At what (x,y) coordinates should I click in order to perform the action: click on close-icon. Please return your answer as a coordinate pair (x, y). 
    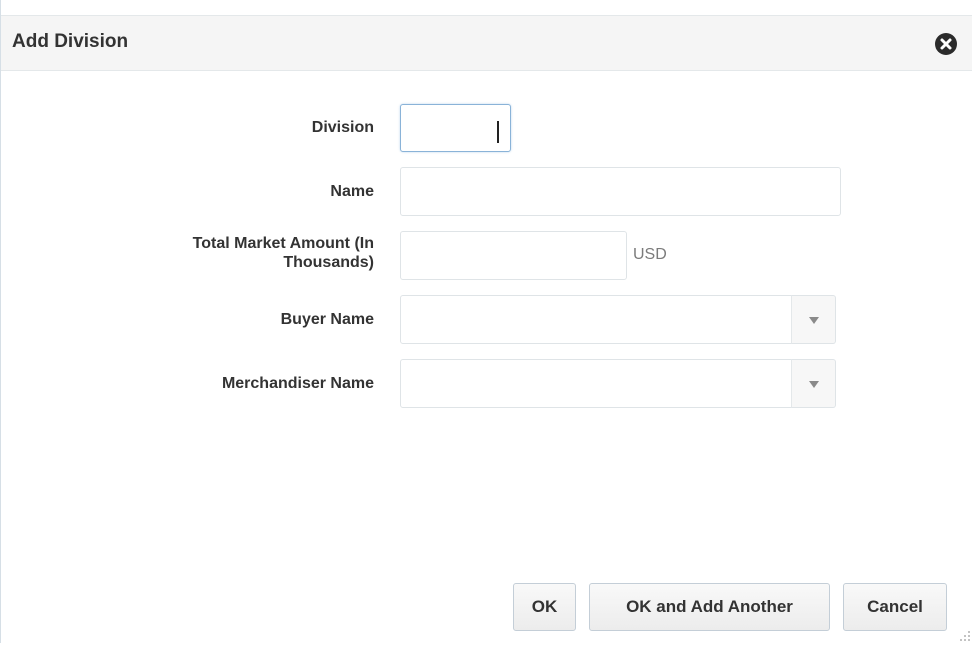
    Looking at the image, I should click on (946, 44).